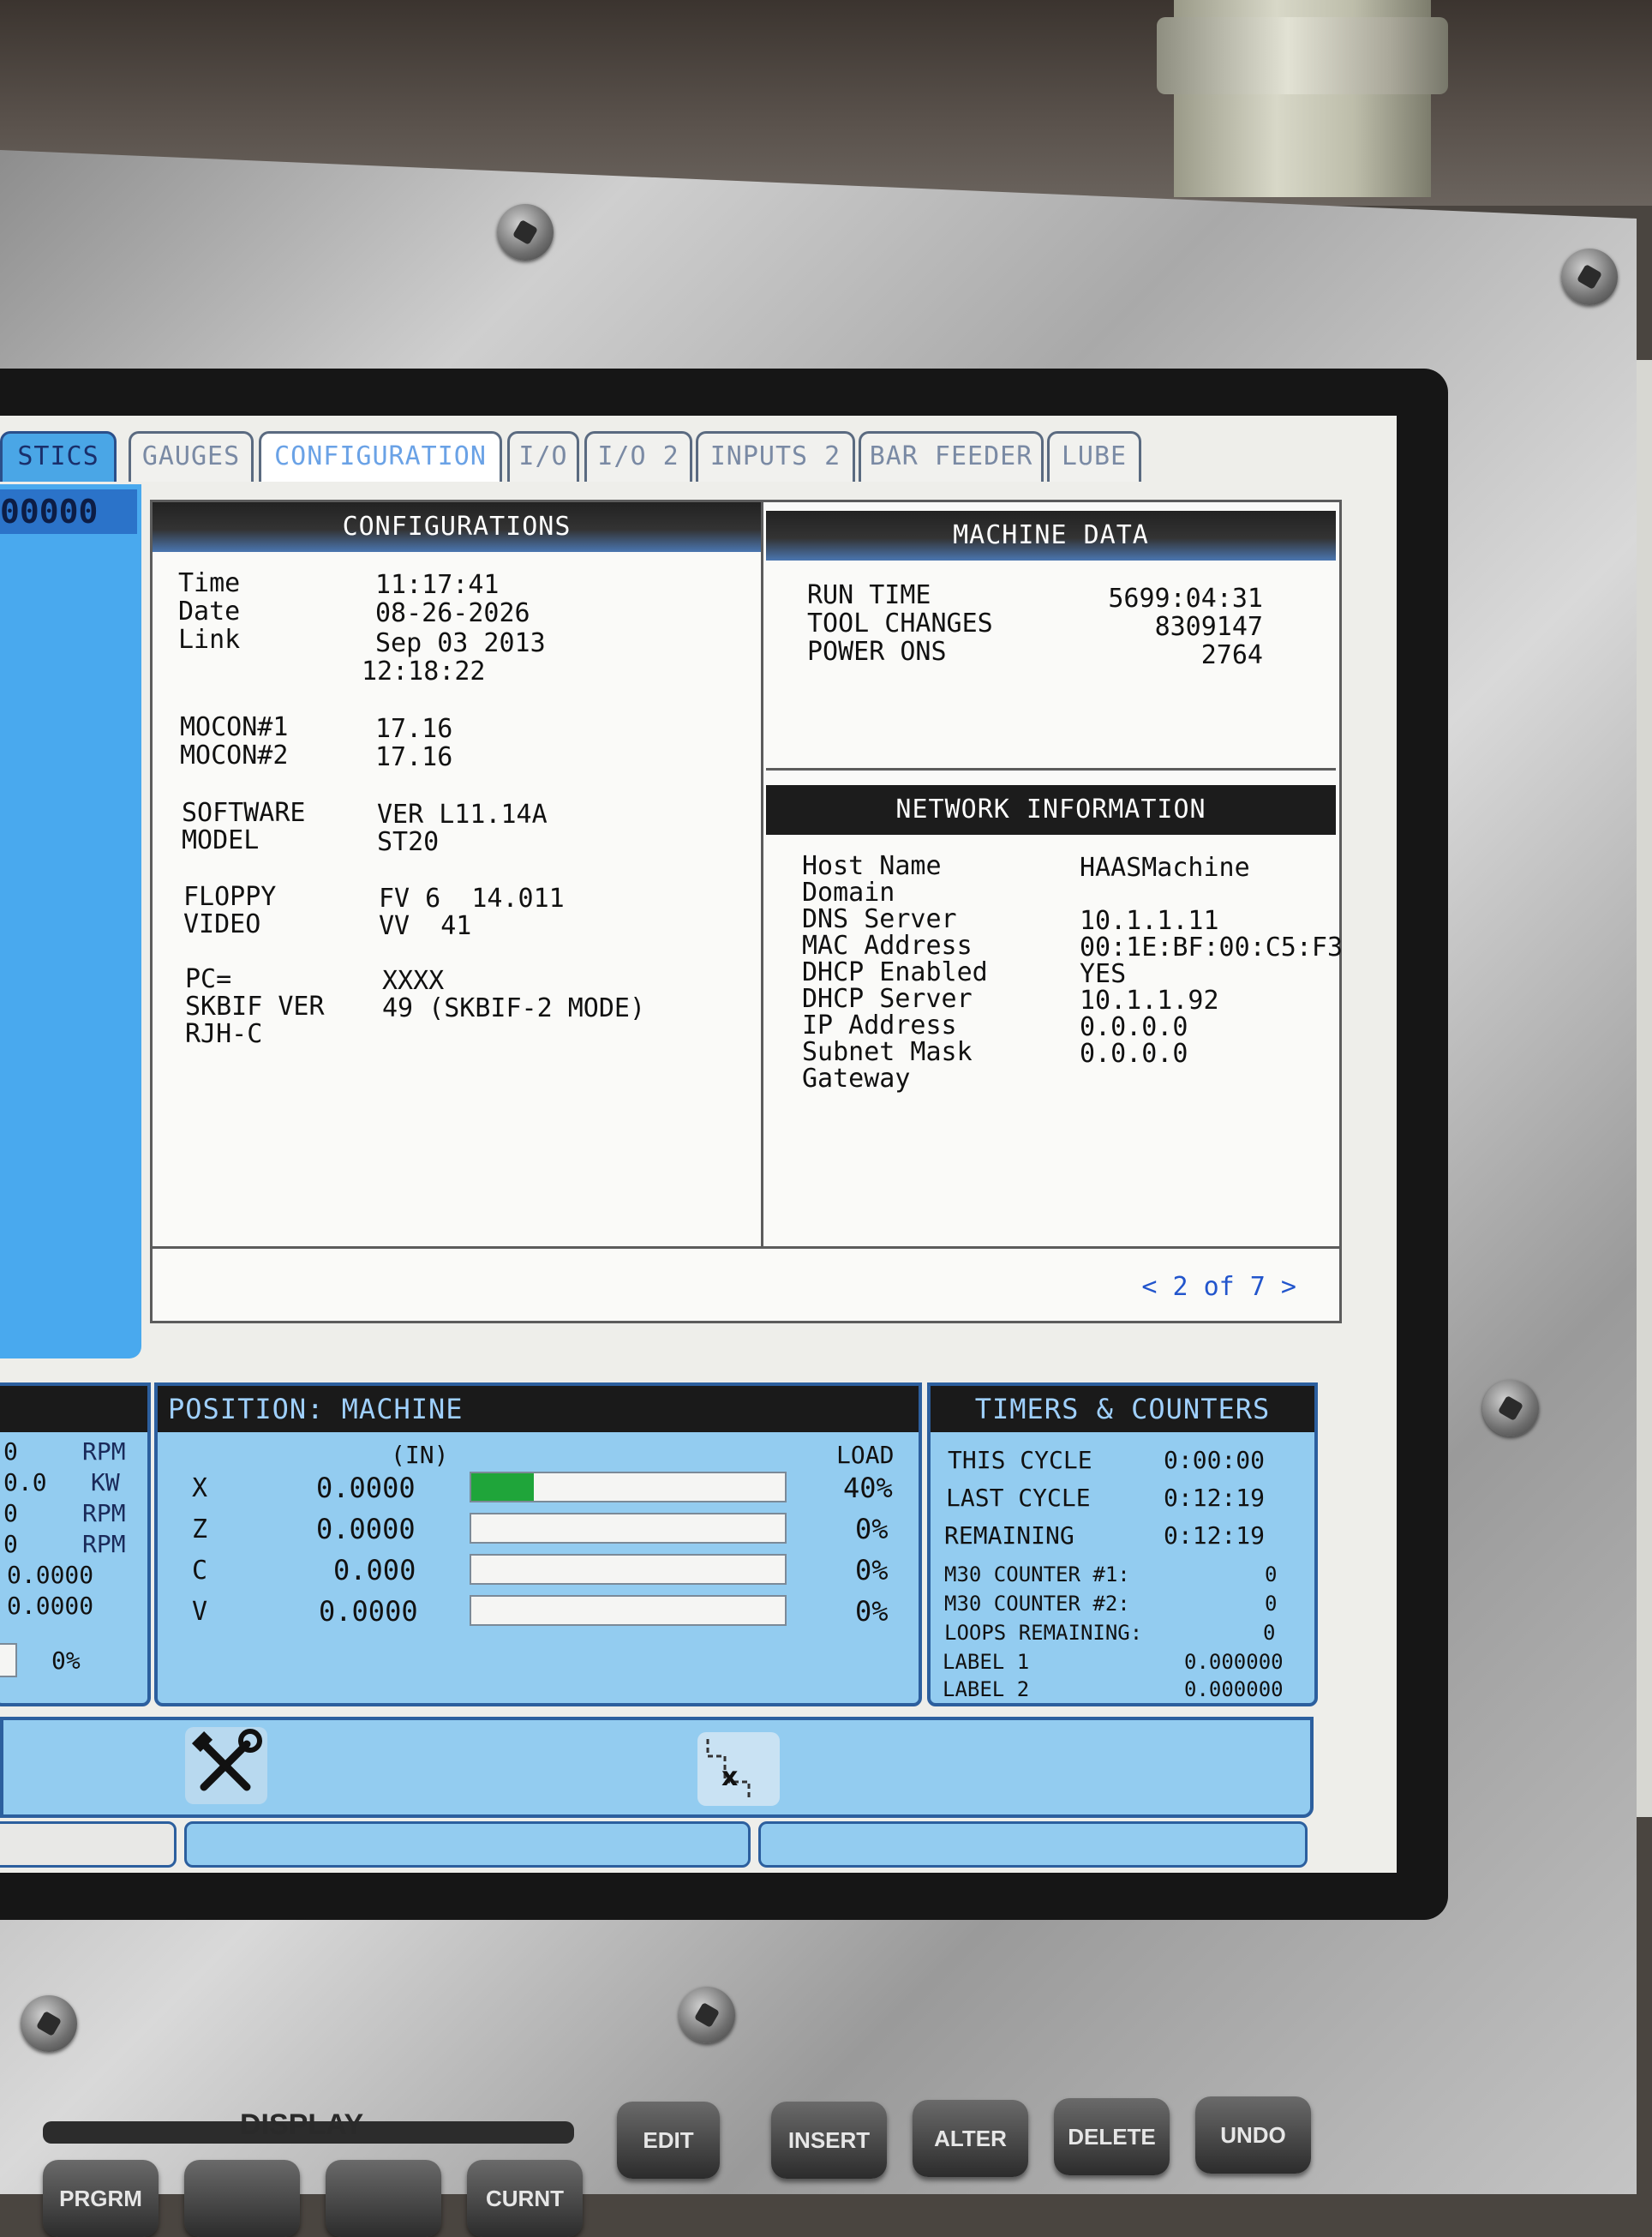 Image resolution: width=1652 pixels, height=2237 pixels. What do you see at coordinates (657, 1767) in the screenshot?
I see `icon-bar: x` at bounding box center [657, 1767].